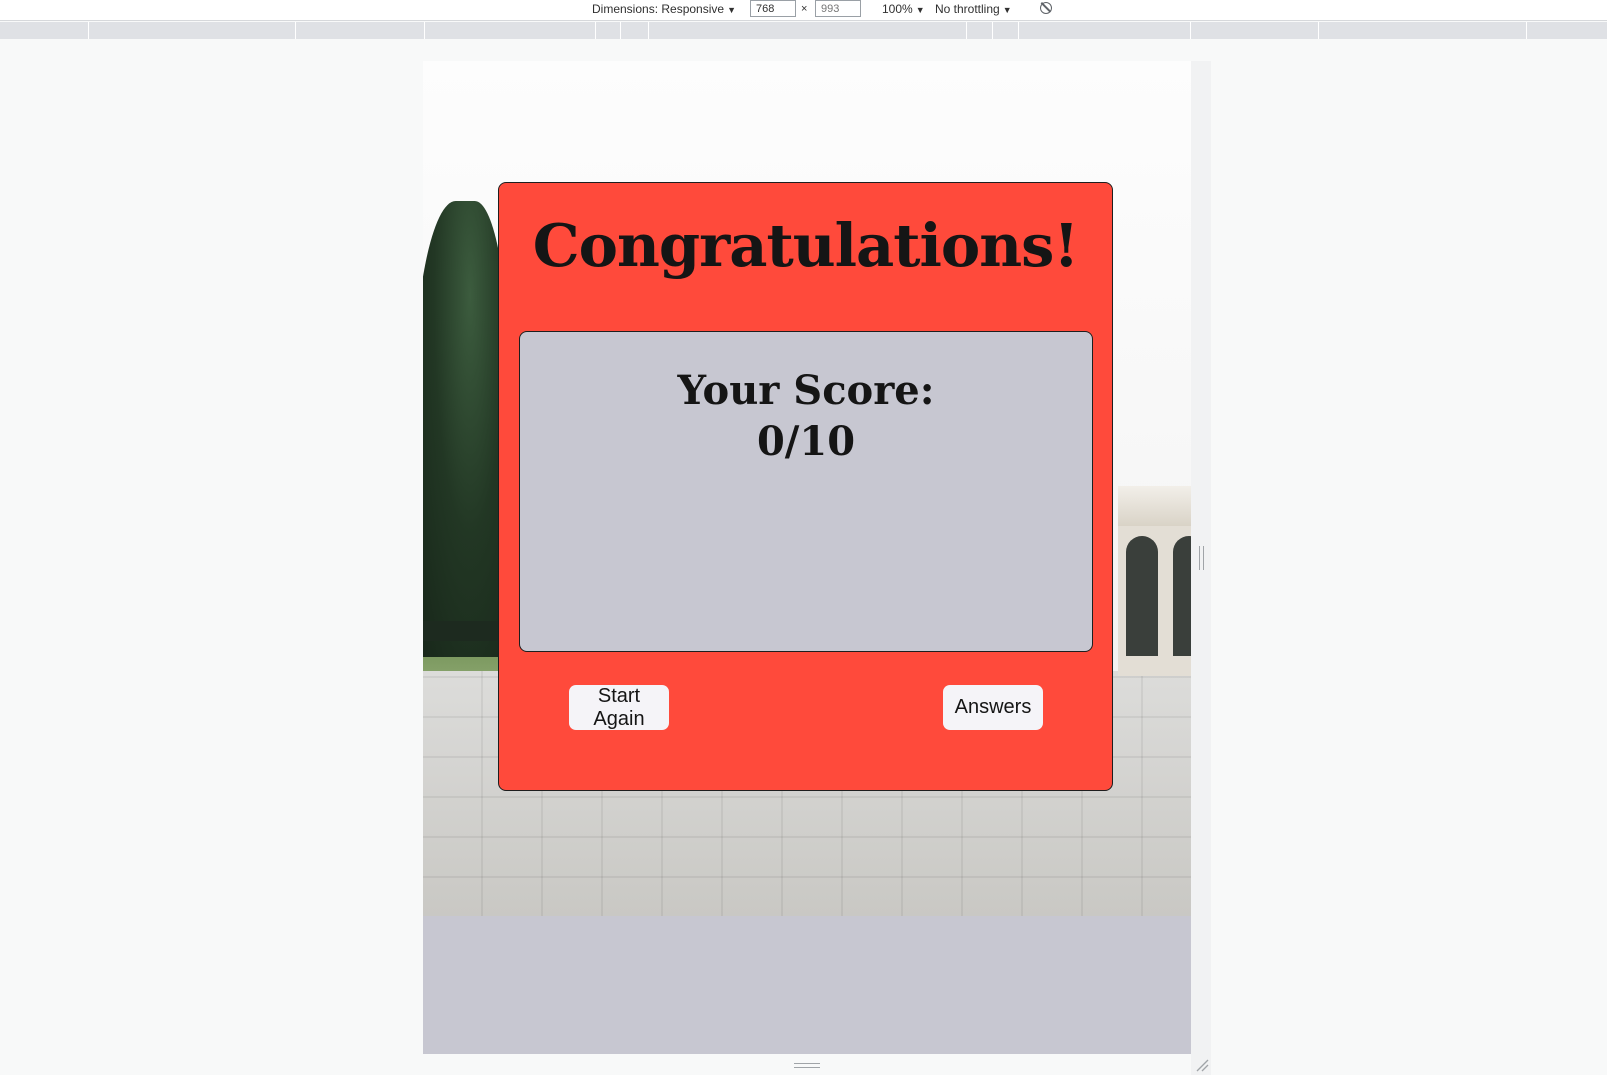 The width and height of the screenshot is (1607, 1075). Describe the element at coordinates (803, 30) in the screenshot. I see `media-query-bar` at that location.